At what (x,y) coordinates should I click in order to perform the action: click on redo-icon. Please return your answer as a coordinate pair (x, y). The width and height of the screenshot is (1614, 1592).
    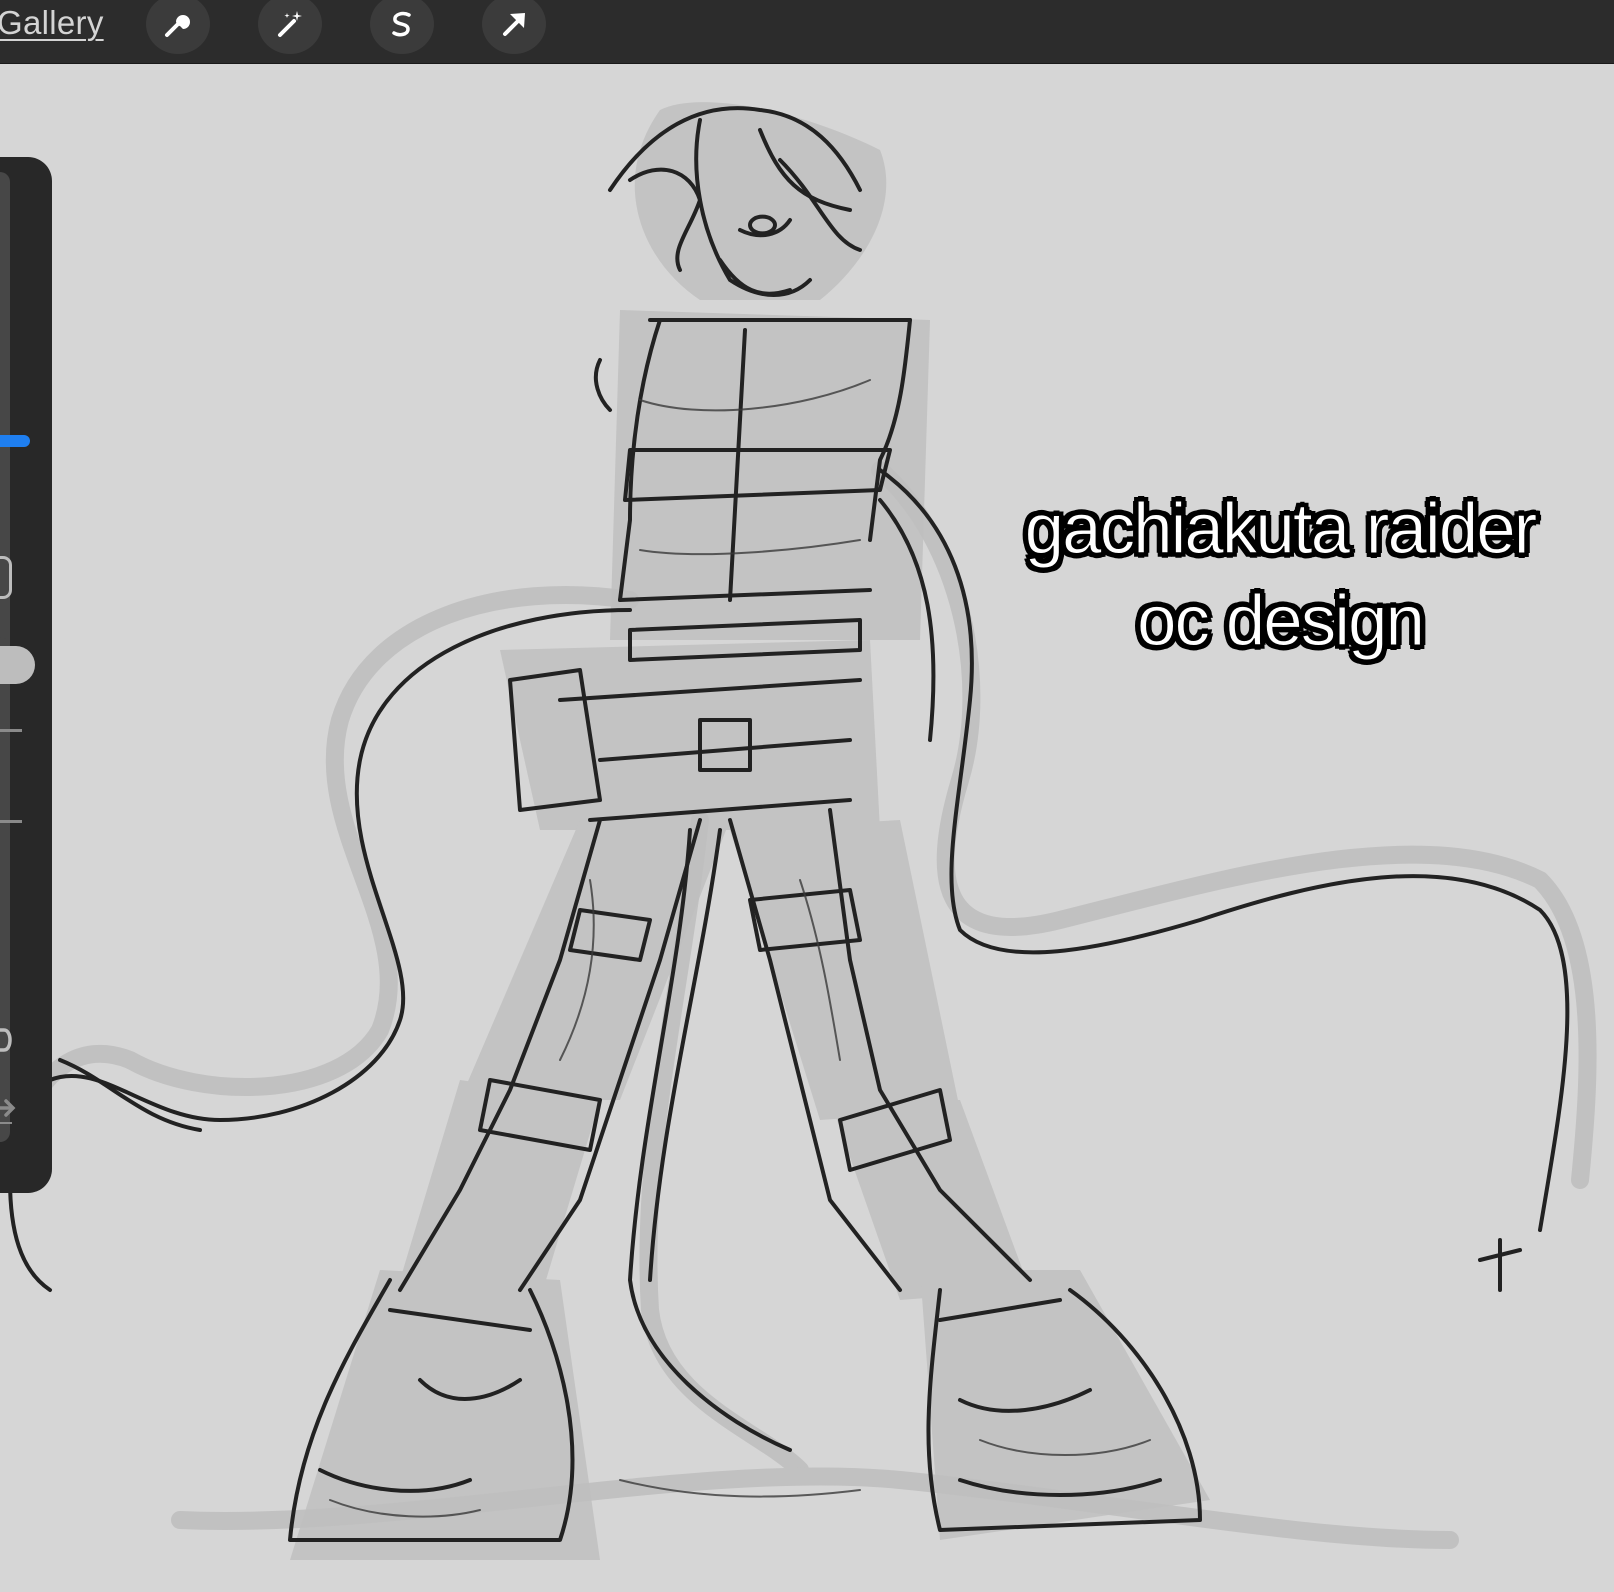
    Looking at the image, I should click on (8, 1111).